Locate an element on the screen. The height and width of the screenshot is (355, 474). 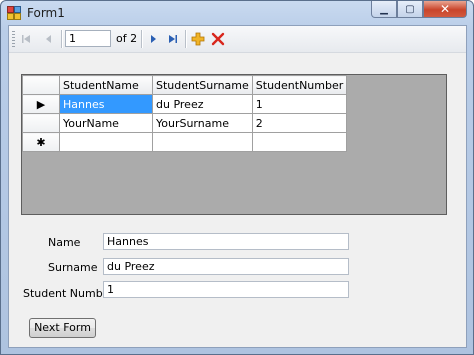
column-header-student-number: StudentNumber is located at coordinates (299, 85).